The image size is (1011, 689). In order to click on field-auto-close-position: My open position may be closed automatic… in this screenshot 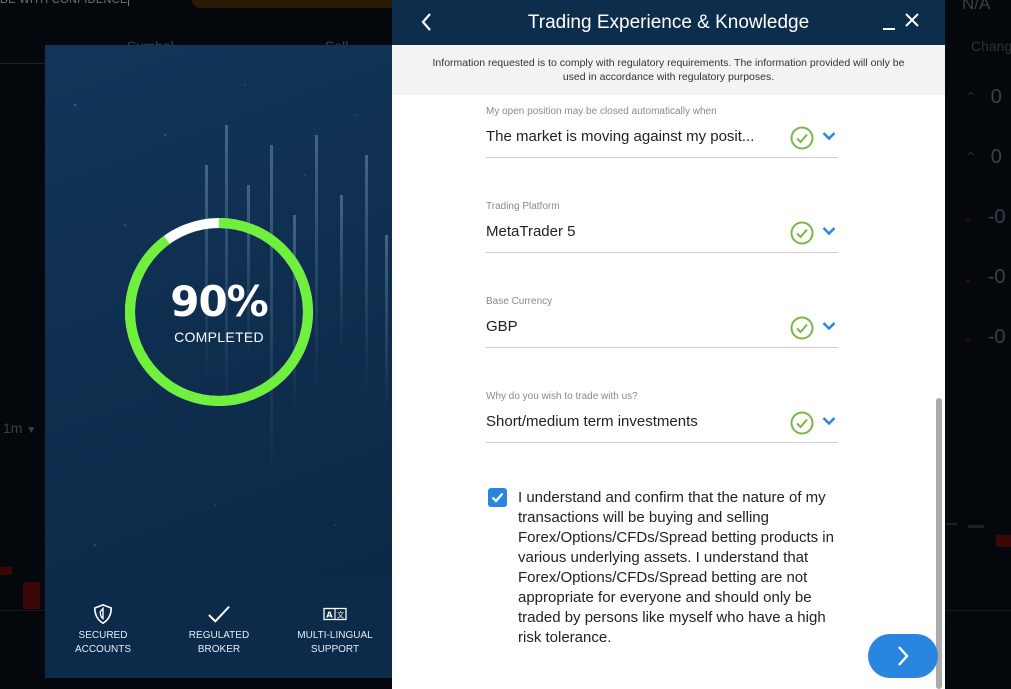, I will do `click(662, 142)`.